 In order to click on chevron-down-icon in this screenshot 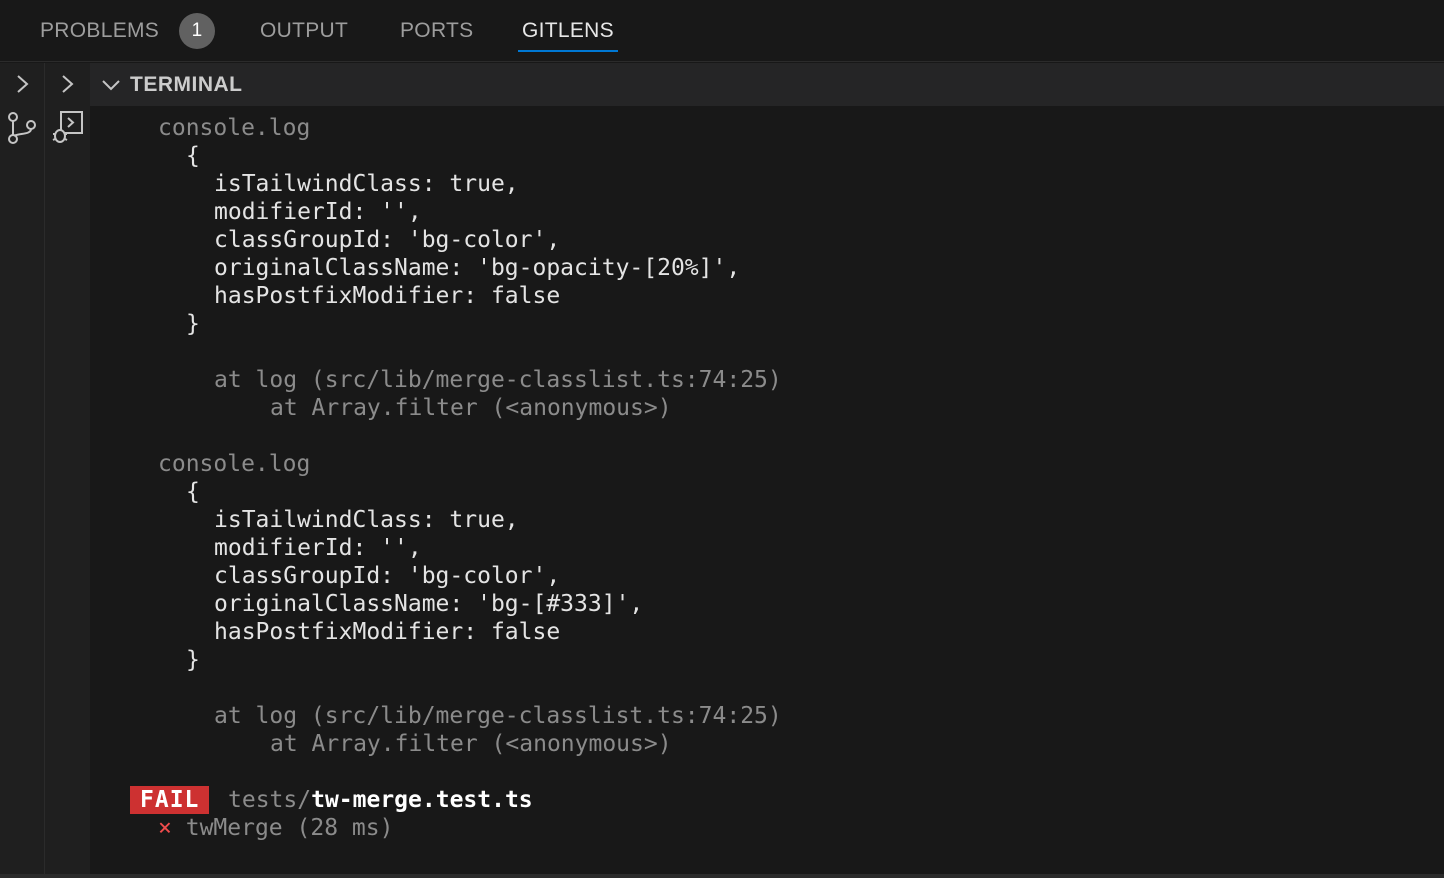, I will do `click(111, 85)`.